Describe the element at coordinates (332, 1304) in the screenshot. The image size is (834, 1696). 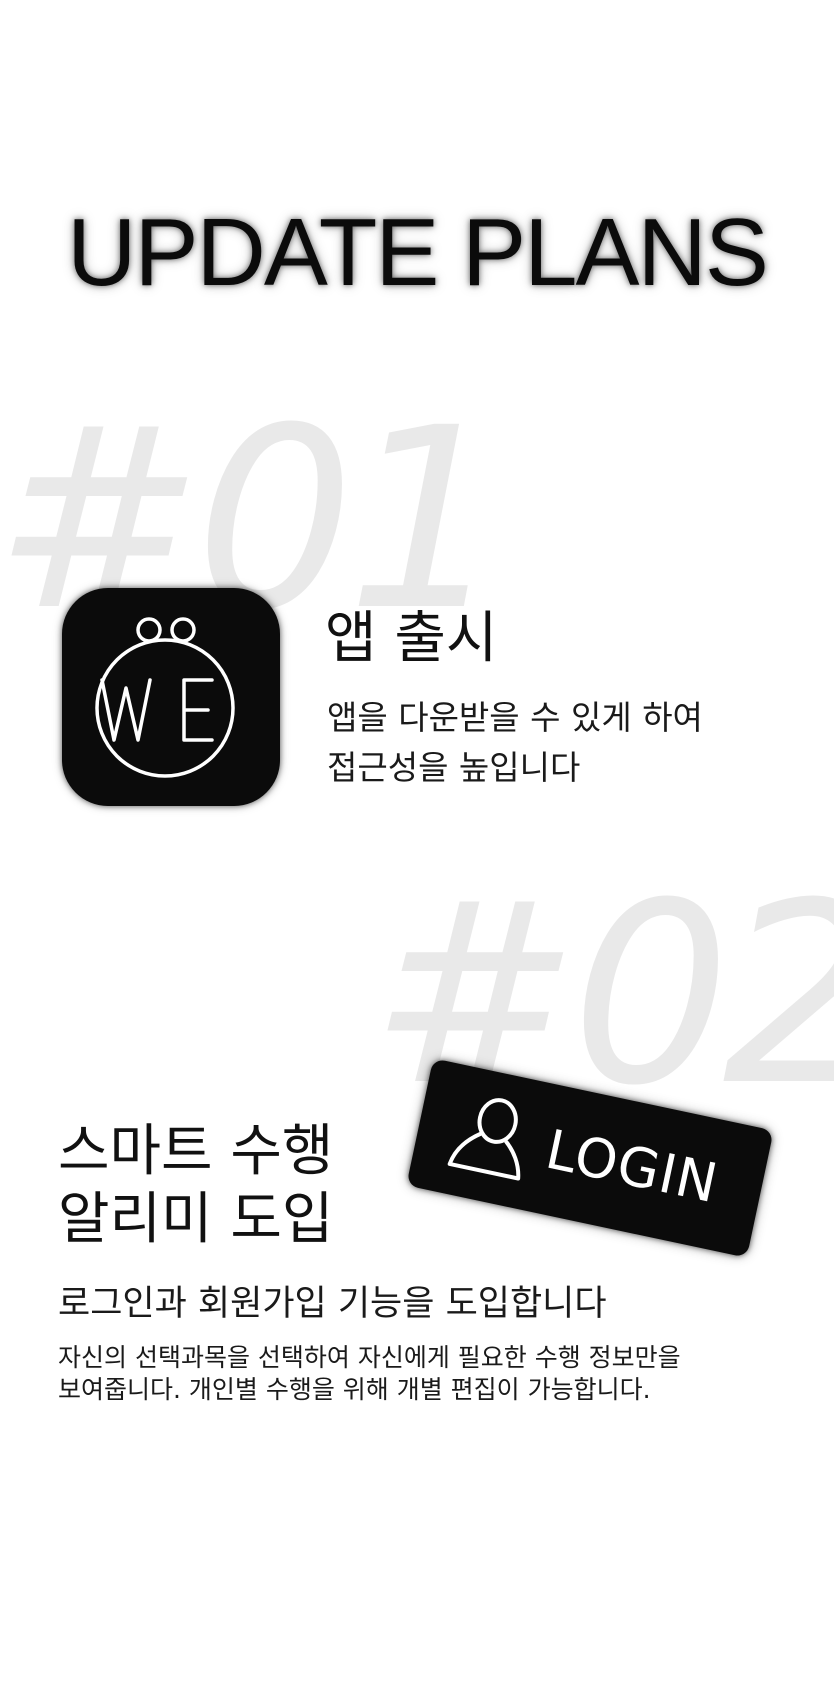
I see `feature2-subtitle: 로그인과 회원가입 기능을 도입합니다` at that location.